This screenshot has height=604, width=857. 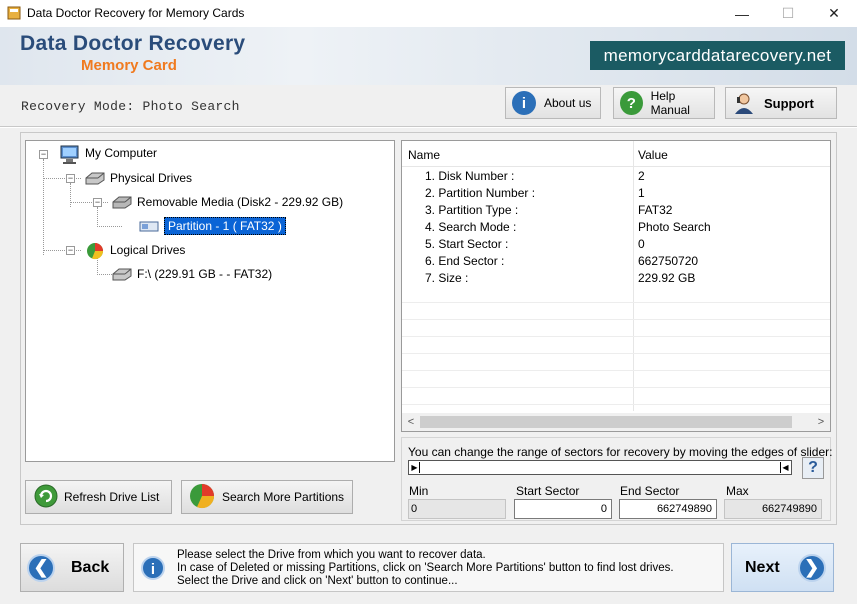 I want to click on tree-node-my-computer: My Computer, so click(x=108, y=154).